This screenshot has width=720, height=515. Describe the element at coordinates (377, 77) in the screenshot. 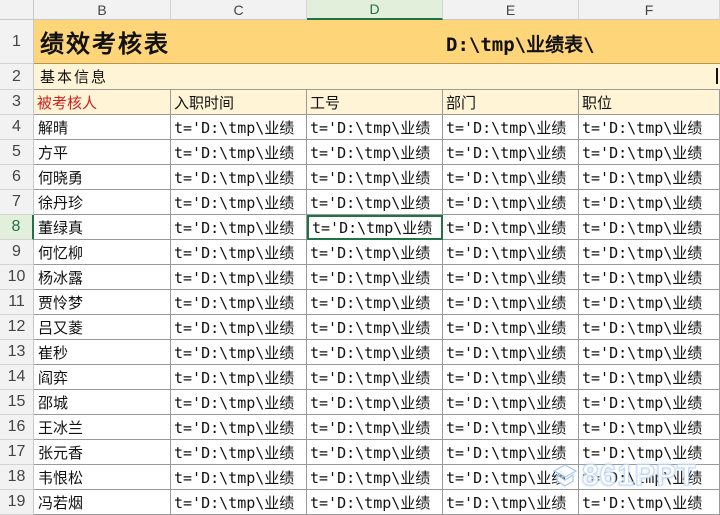

I see `section-row` at that location.